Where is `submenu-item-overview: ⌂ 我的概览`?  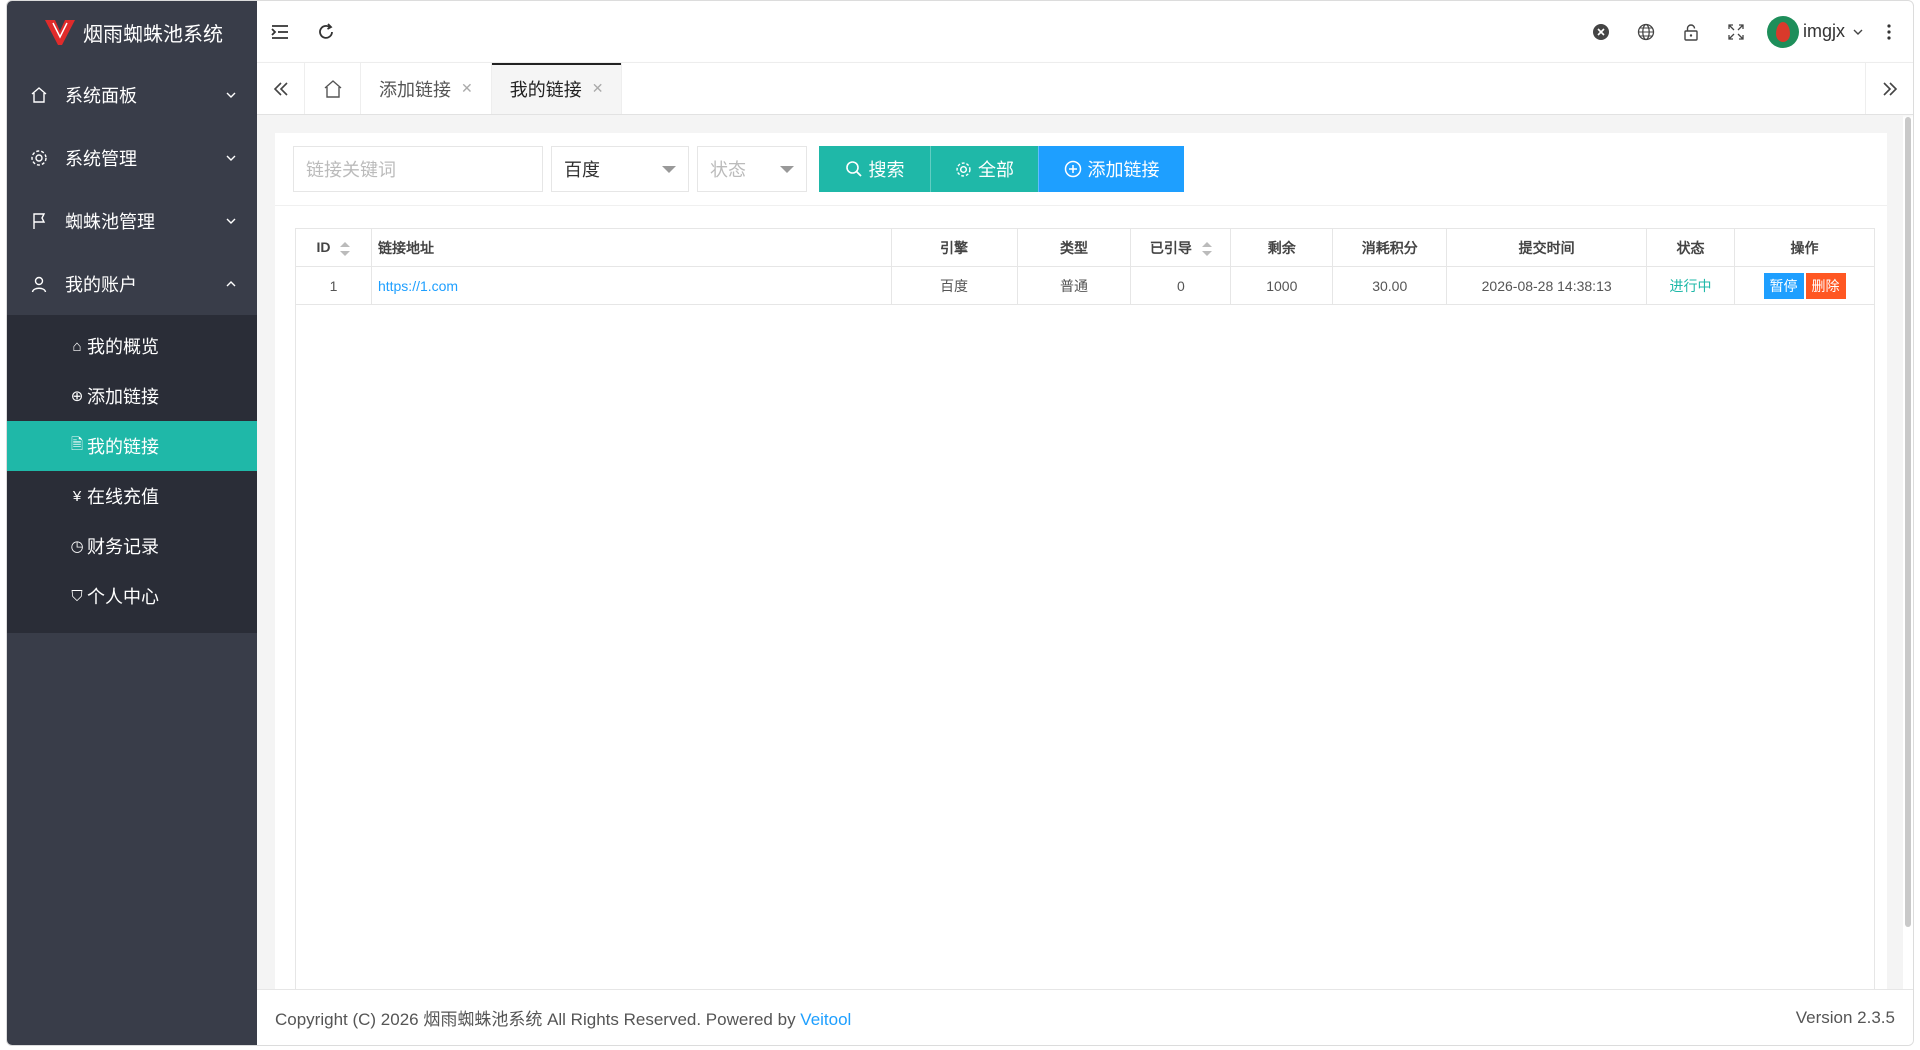 submenu-item-overview: ⌂ 我的概览 is located at coordinates (132, 346).